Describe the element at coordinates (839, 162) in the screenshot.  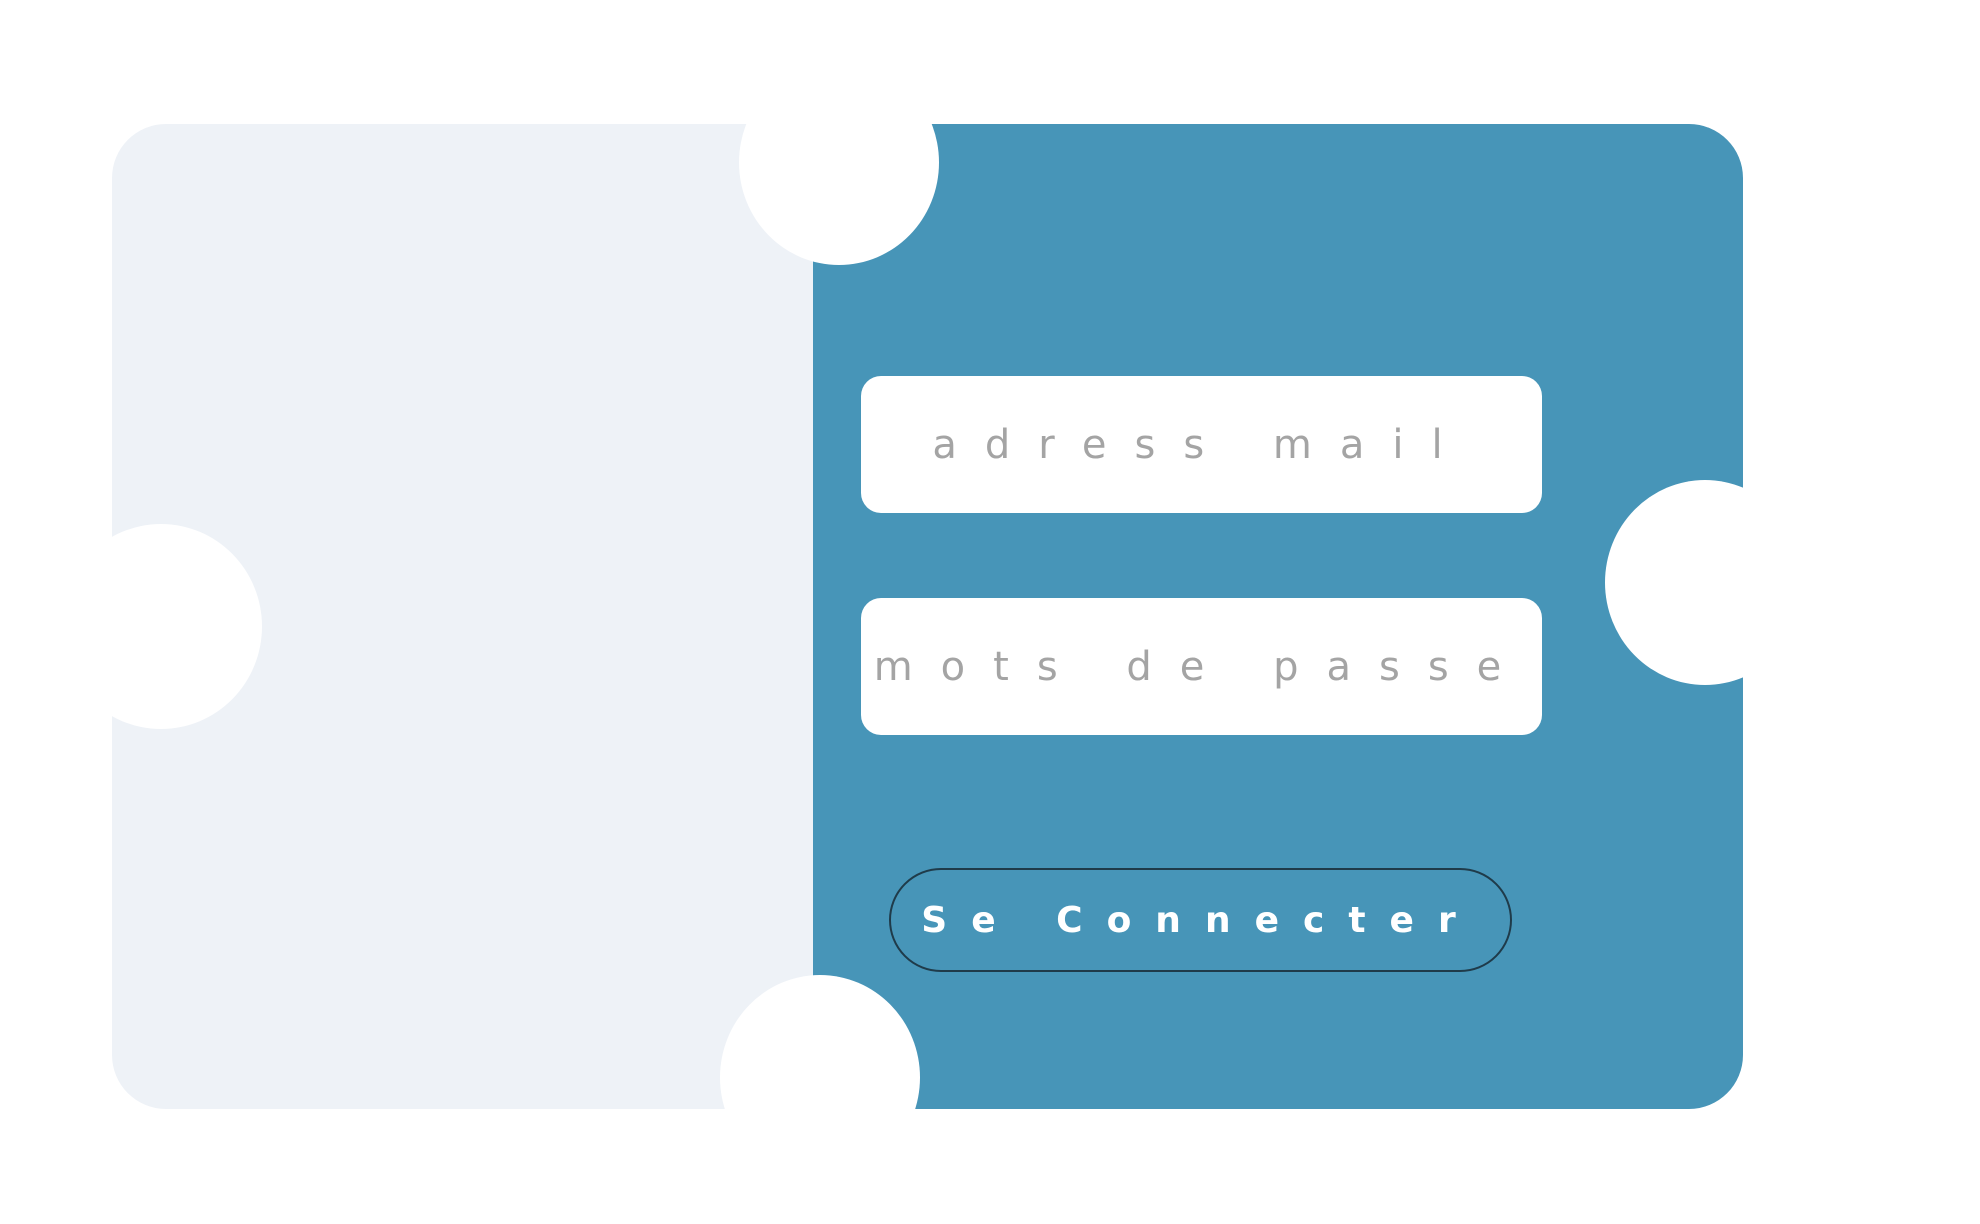
I see `puzzle-notch-top` at that location.